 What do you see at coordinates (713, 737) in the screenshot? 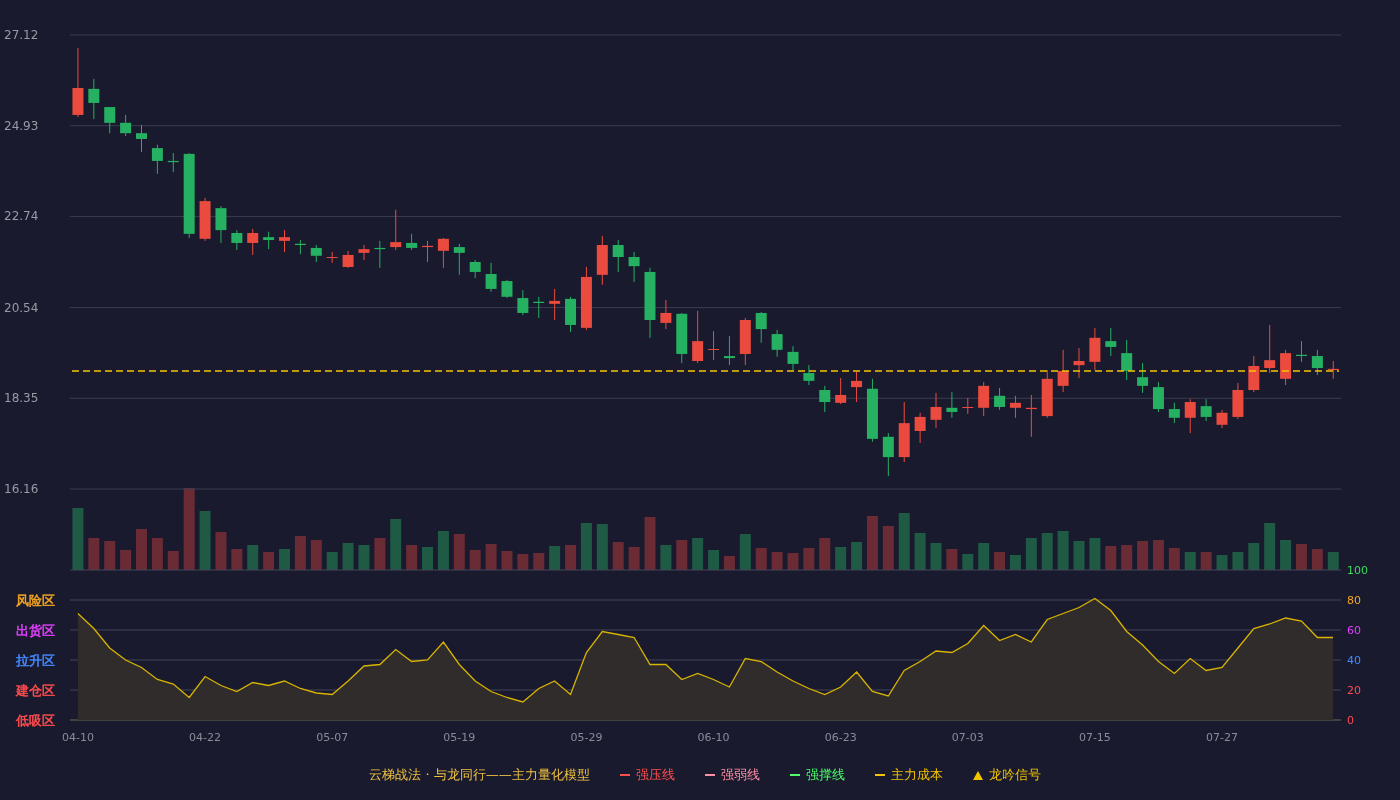
I see `date-label: 06-10` at bounding box center [713, 737].